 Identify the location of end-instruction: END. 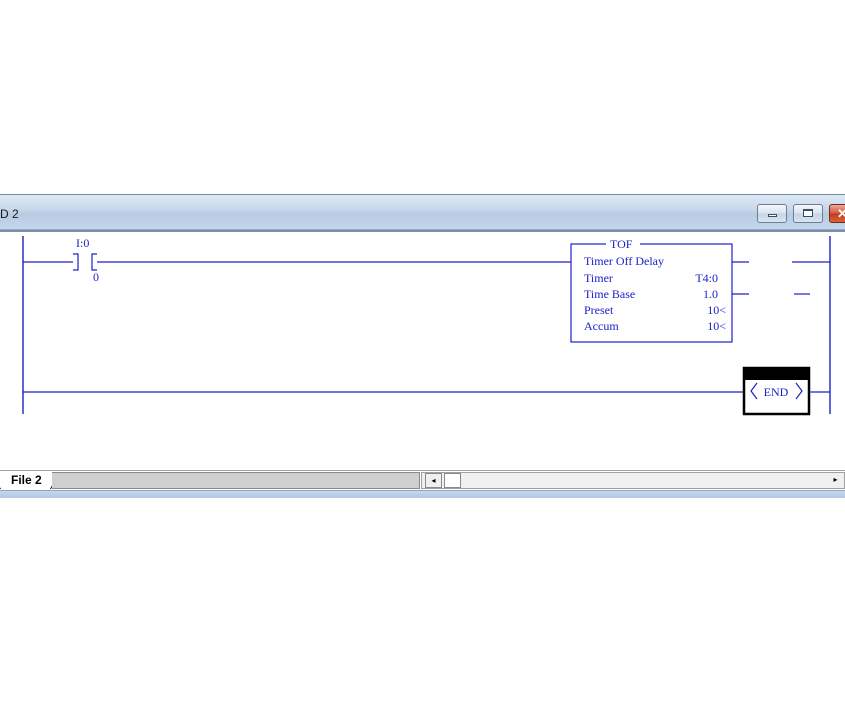
(776, 391).